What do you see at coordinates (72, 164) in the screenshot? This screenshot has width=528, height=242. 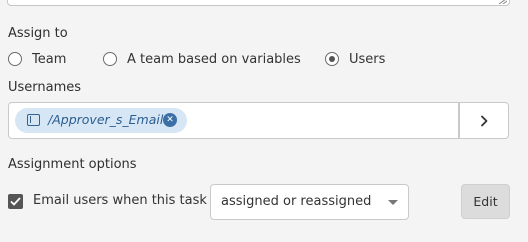 I see `assignment-options-heading: Assignment options` at bounding box center [72, 164].